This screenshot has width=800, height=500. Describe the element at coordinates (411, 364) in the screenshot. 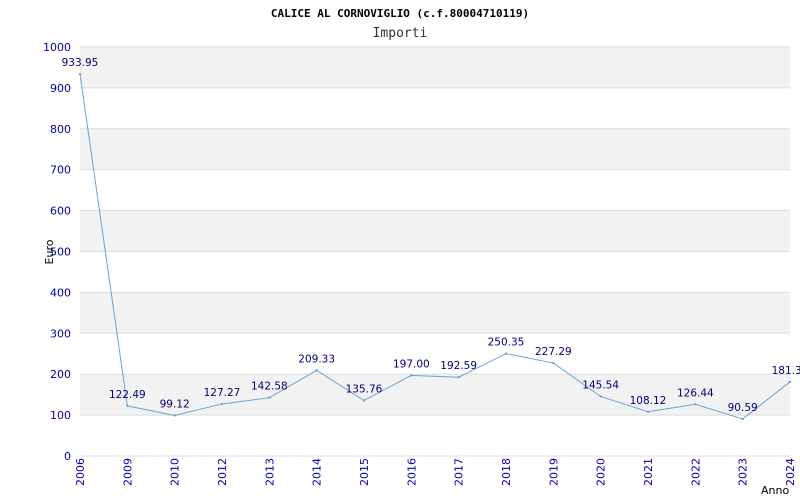

I see `data-label: 197.00` at that location.